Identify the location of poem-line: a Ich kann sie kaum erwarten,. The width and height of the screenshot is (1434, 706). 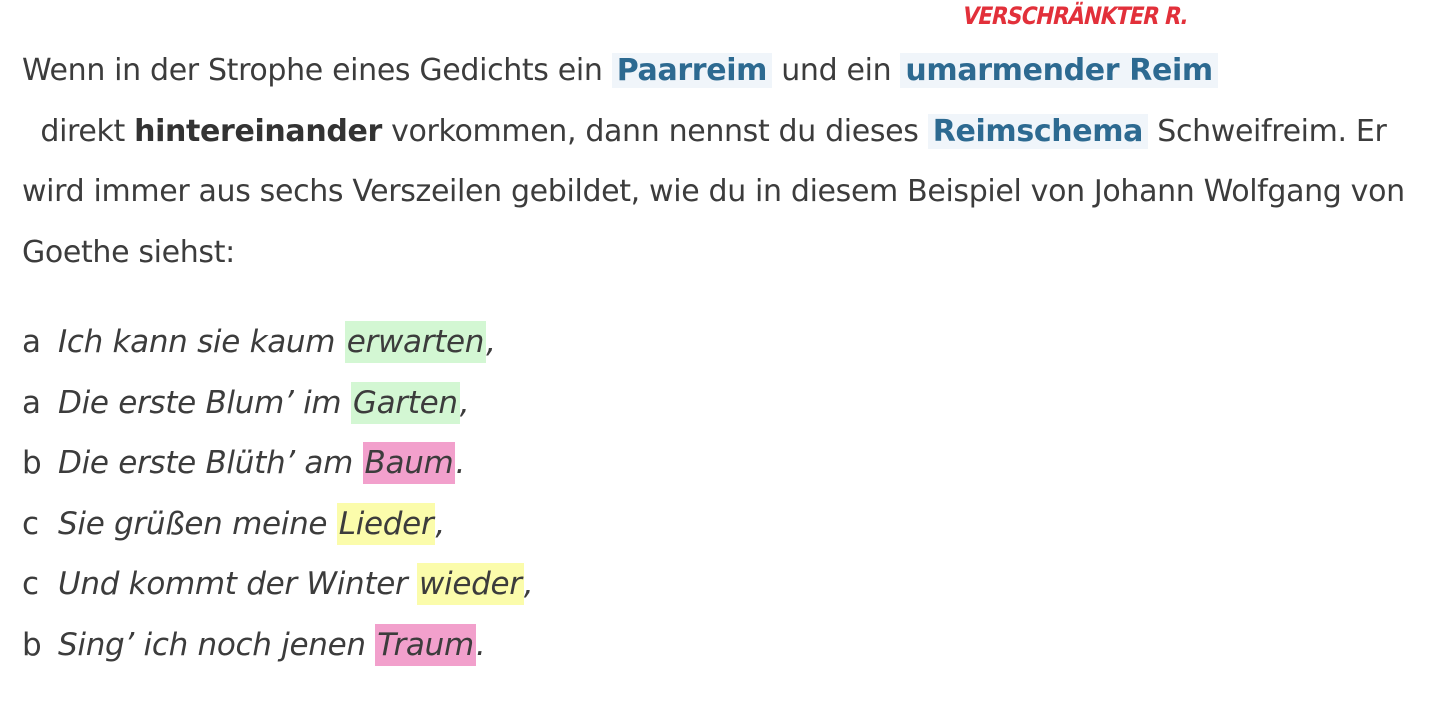
(277, 342).